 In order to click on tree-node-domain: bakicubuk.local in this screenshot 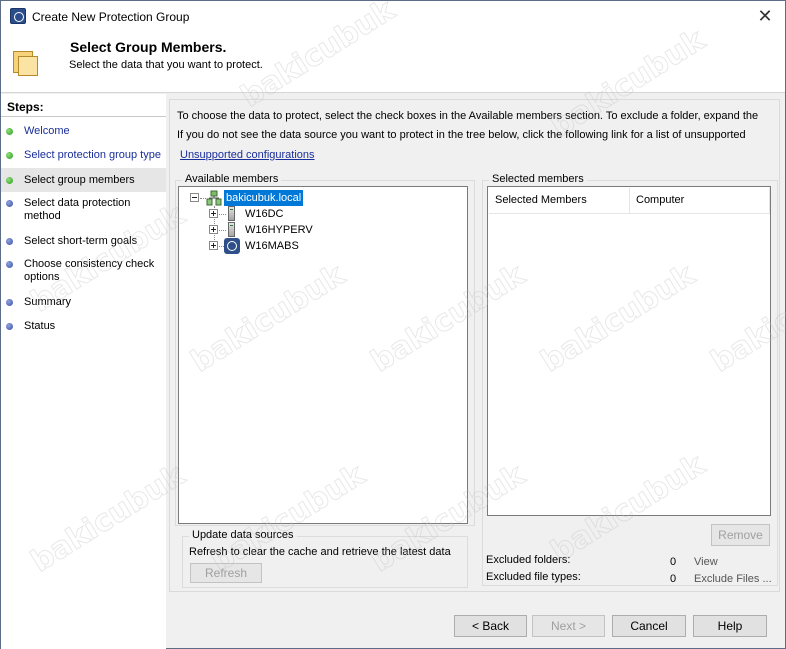, I will do `click(279, 198)`.